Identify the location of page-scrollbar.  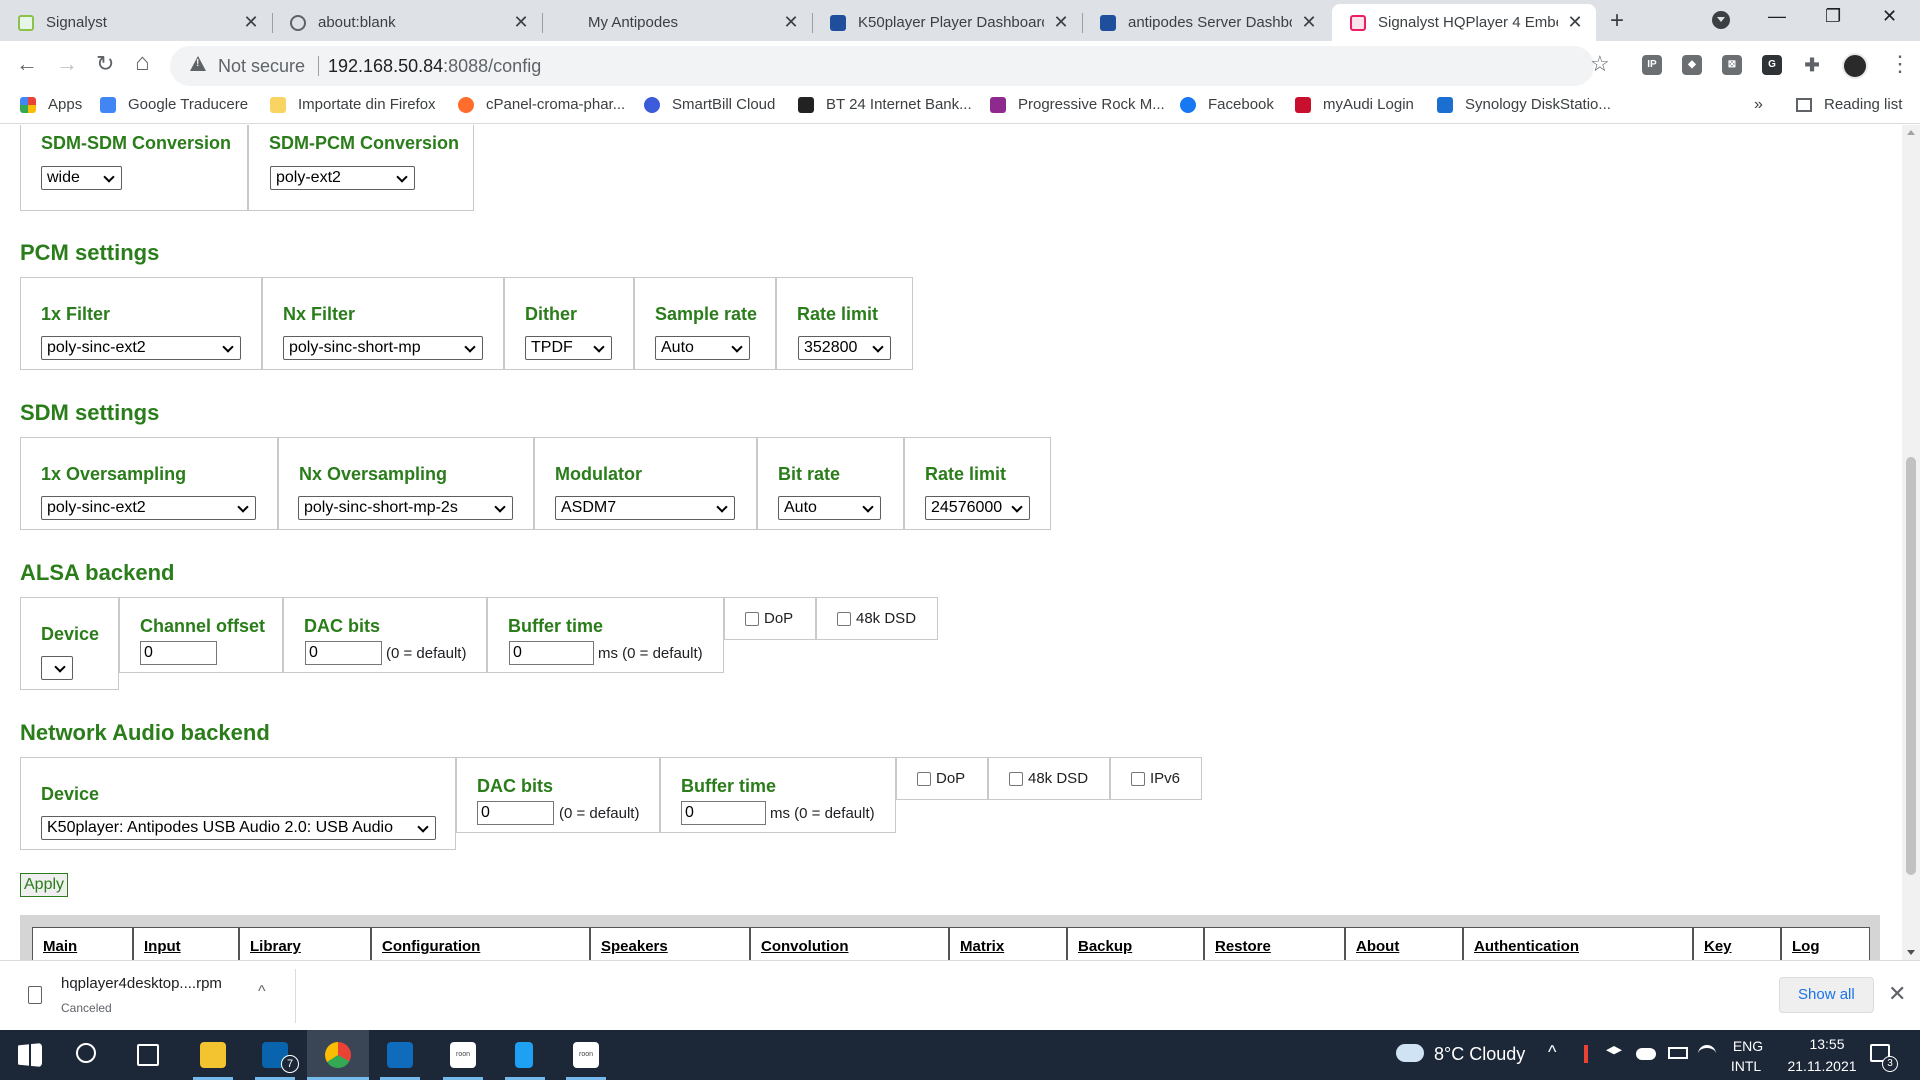
(1911, 542).